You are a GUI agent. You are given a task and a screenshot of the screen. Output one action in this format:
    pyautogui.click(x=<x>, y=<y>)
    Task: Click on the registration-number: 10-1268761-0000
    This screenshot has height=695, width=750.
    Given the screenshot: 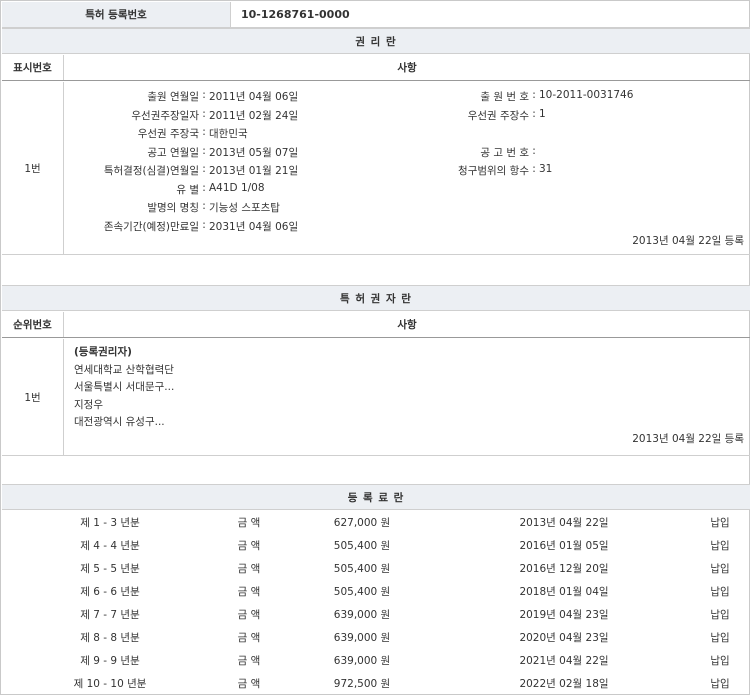 What is the action you would take?
    pyautogui.click(x=295, y=14)
    